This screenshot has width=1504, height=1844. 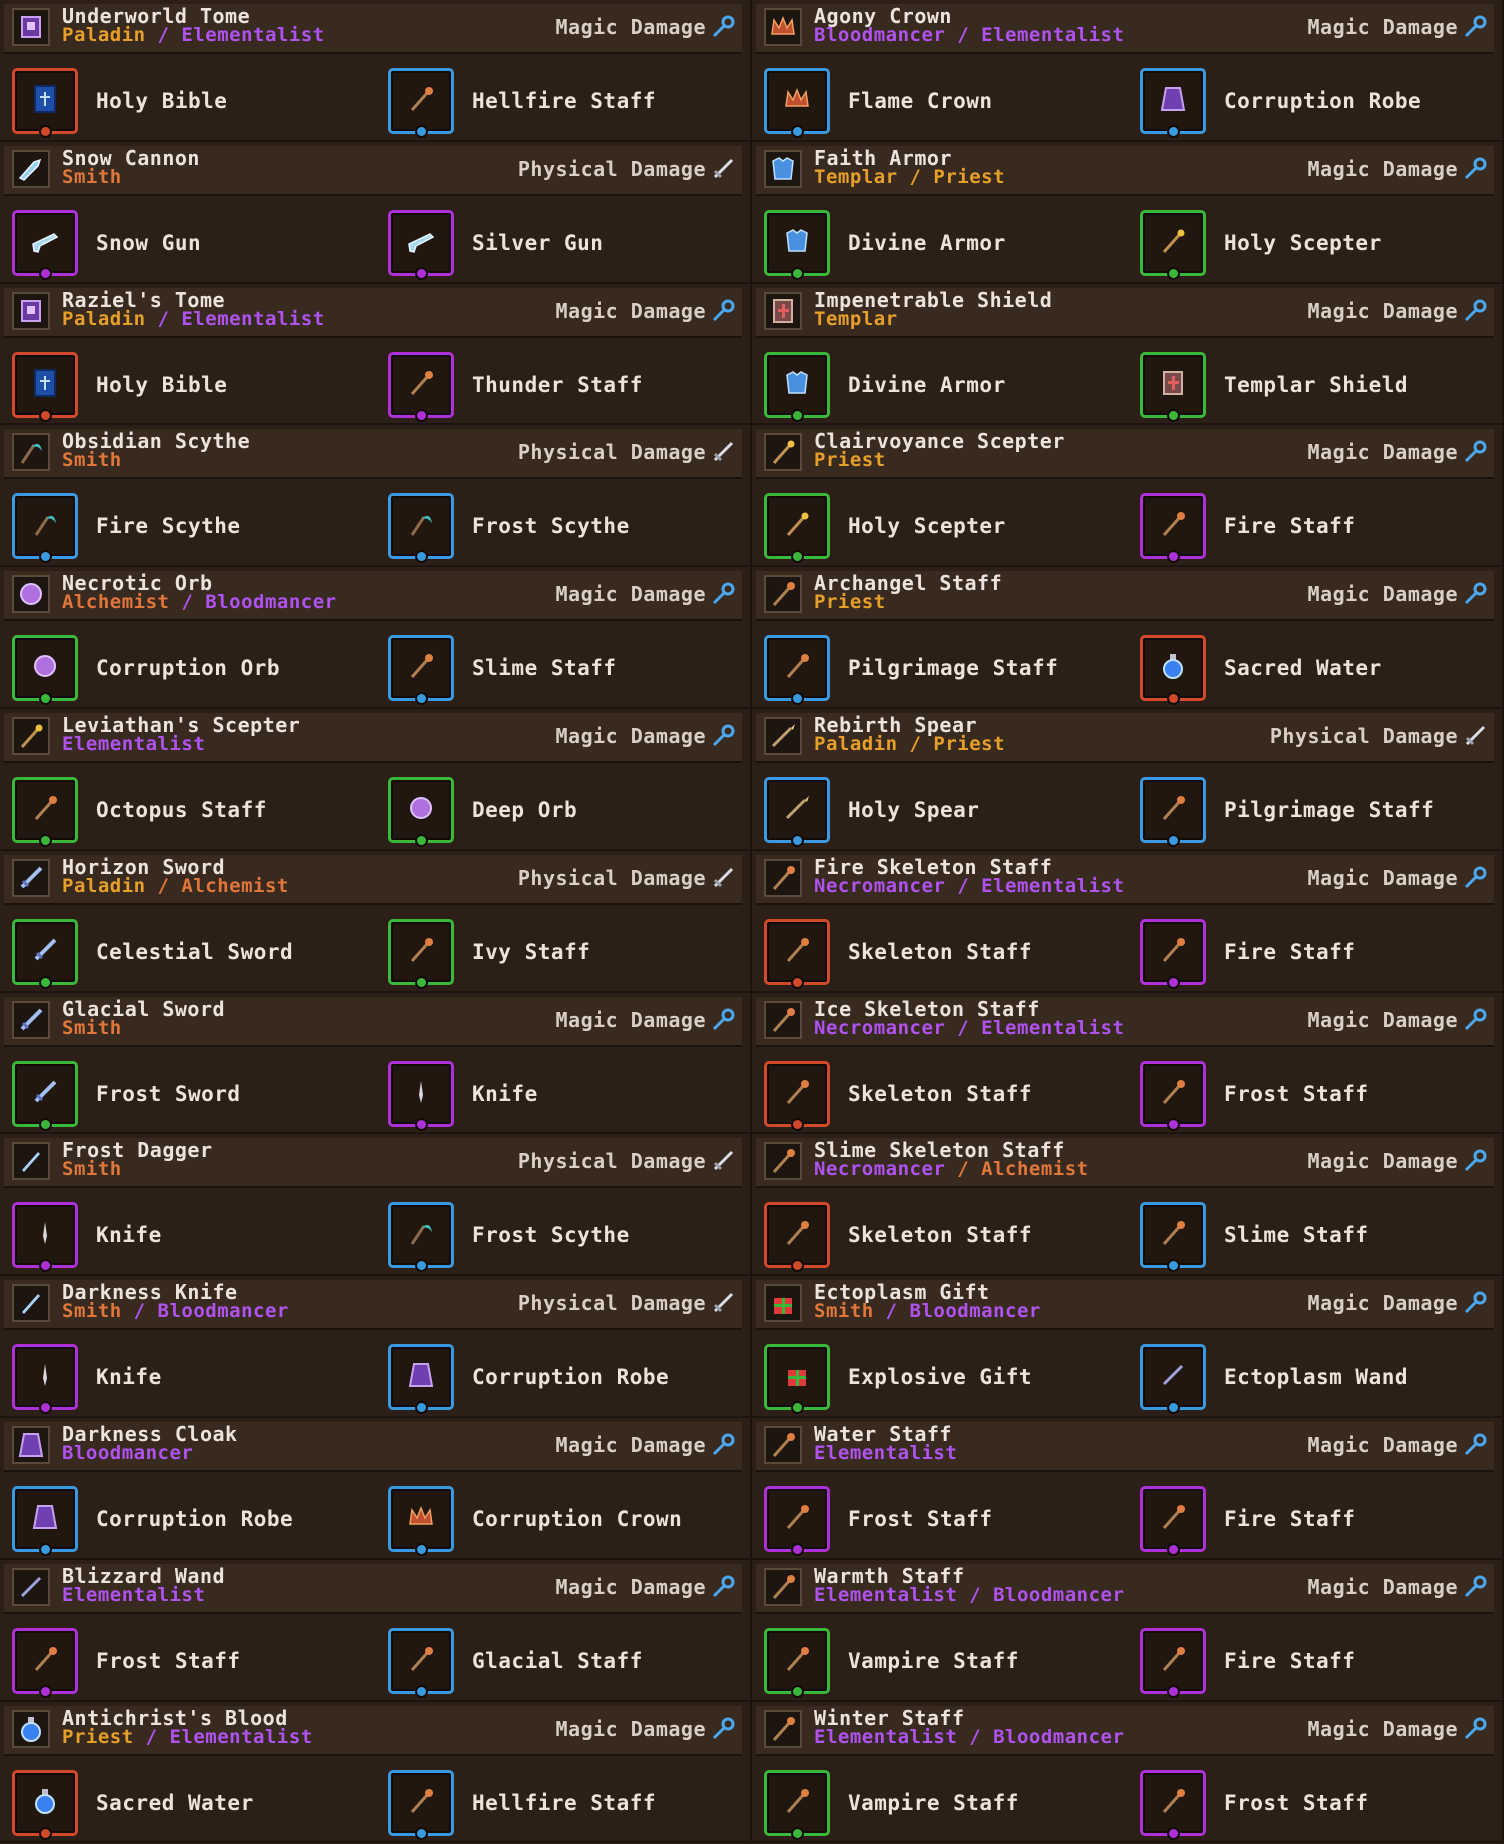 I want to click on ingredient-item: Frost Sword, so click(x=126, y=1095).